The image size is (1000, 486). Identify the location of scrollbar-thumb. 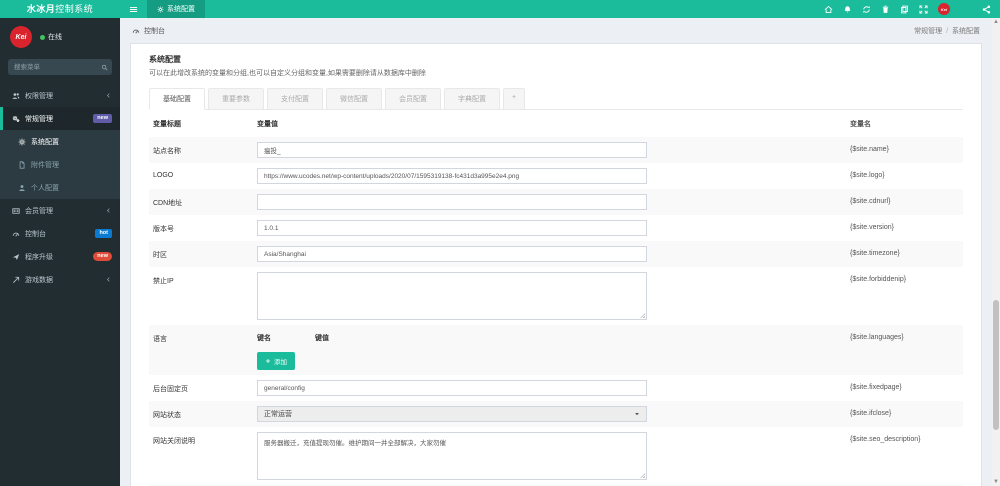
(996, 365).